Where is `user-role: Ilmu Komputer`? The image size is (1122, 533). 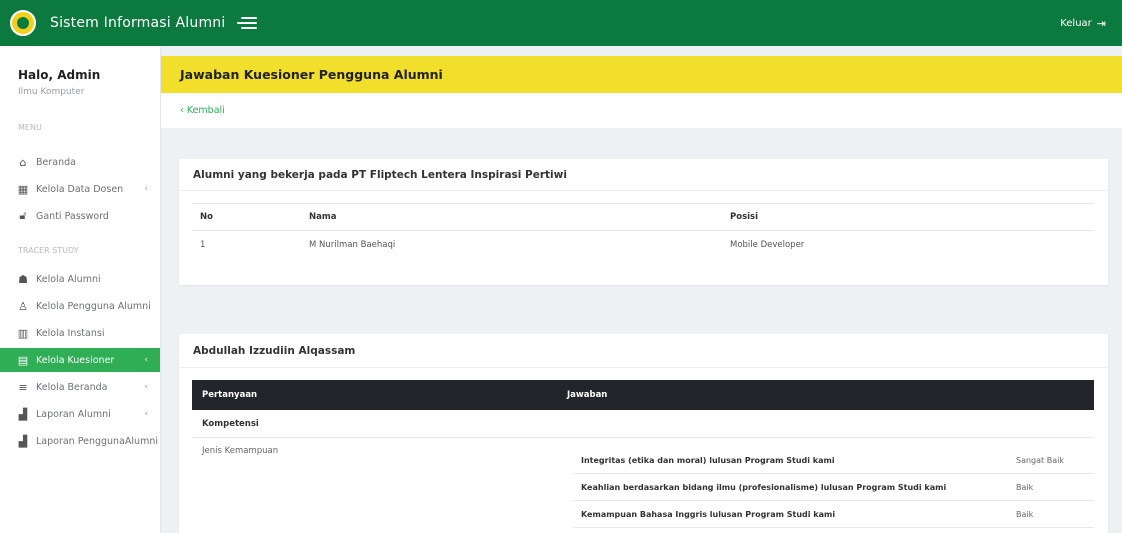 user-role: Ilmu Komputer is located at coordinates (51, 92).